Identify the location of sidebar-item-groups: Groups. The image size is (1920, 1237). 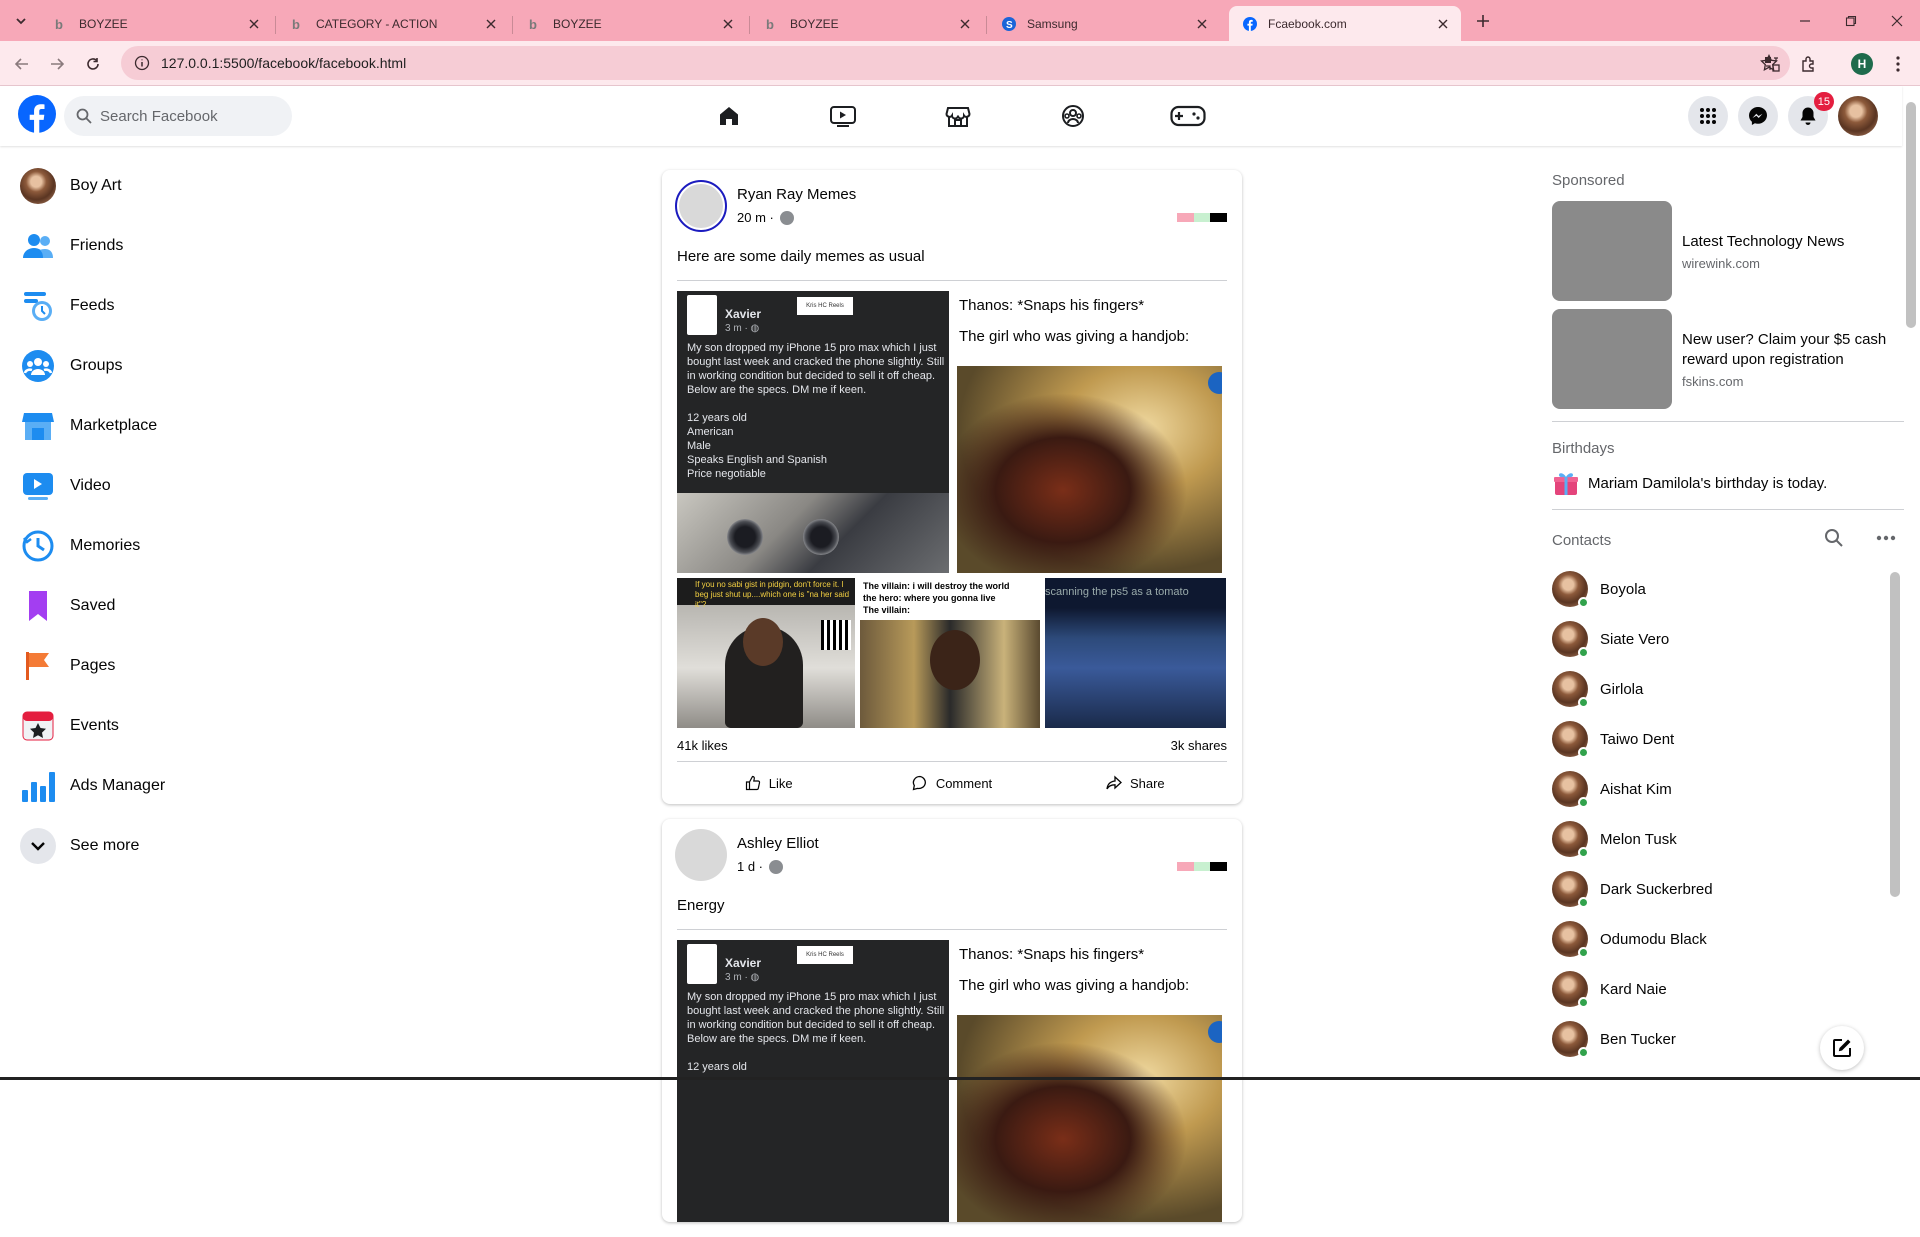
(158, 366).